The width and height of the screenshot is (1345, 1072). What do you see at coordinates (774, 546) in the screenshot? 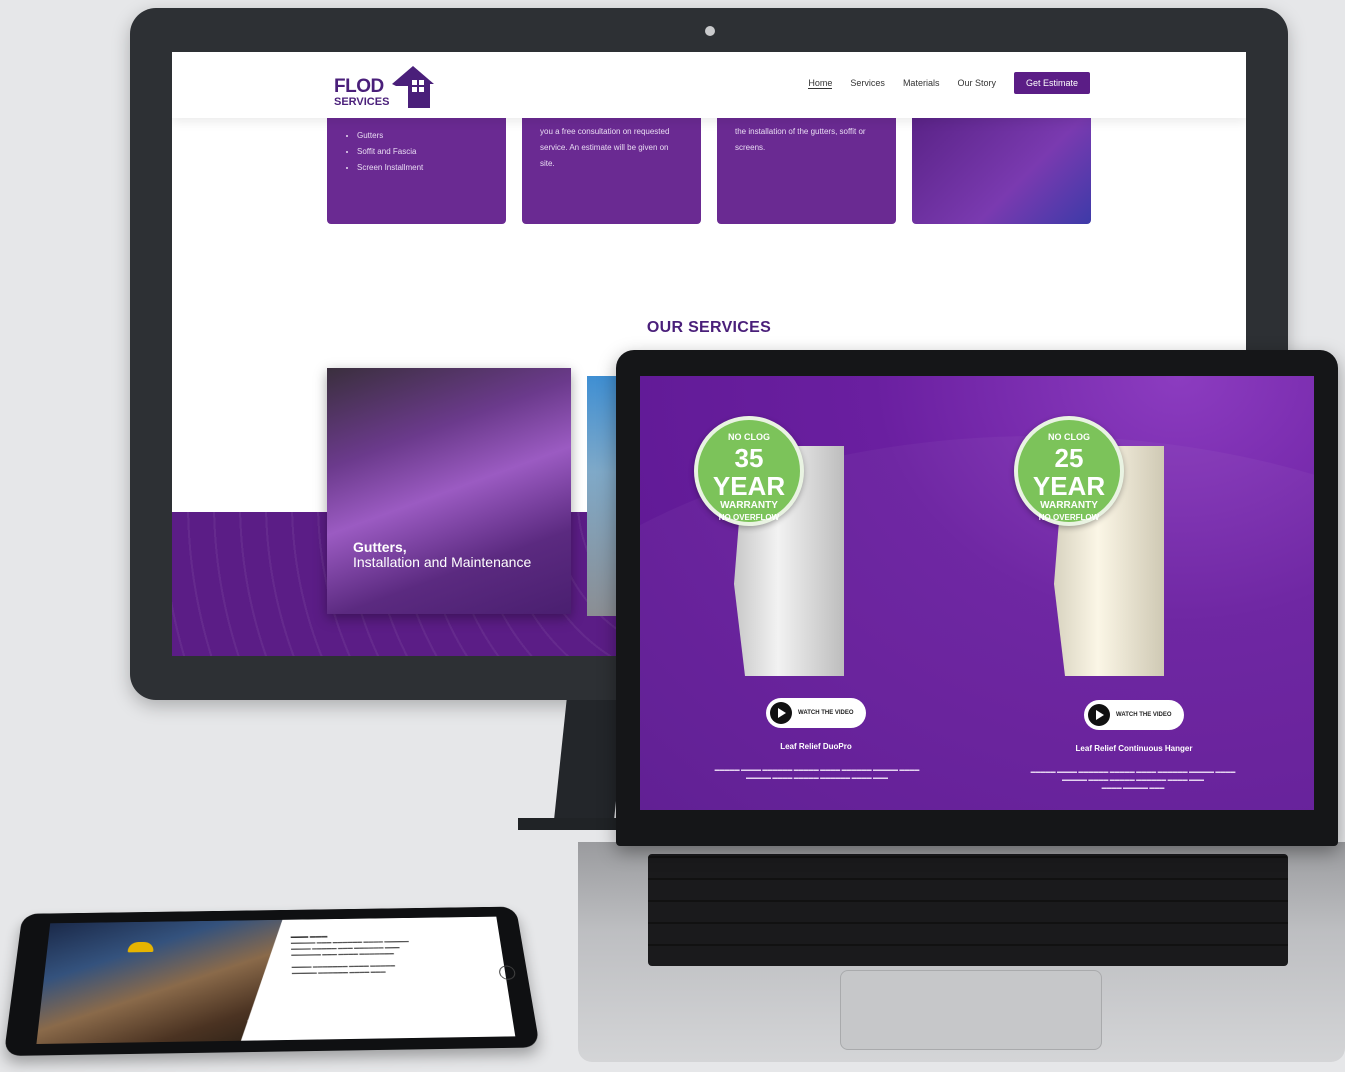
I see `product-duopro: NO CLOG 35 YEAR WARRANTY NO OVERFLOW` at bounding box center [774, 546].